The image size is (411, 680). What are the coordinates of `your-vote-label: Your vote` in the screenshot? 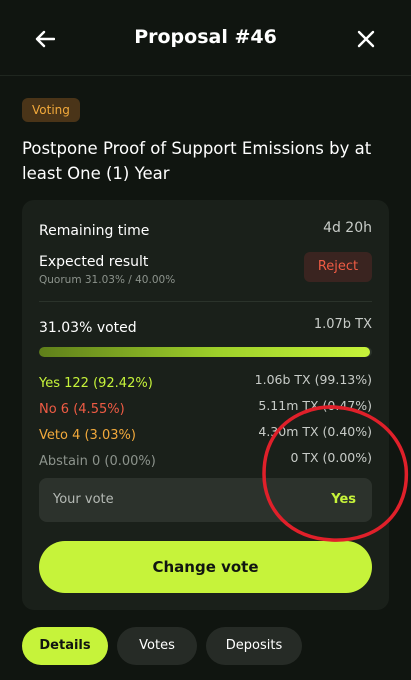 It's located at (83, 499).